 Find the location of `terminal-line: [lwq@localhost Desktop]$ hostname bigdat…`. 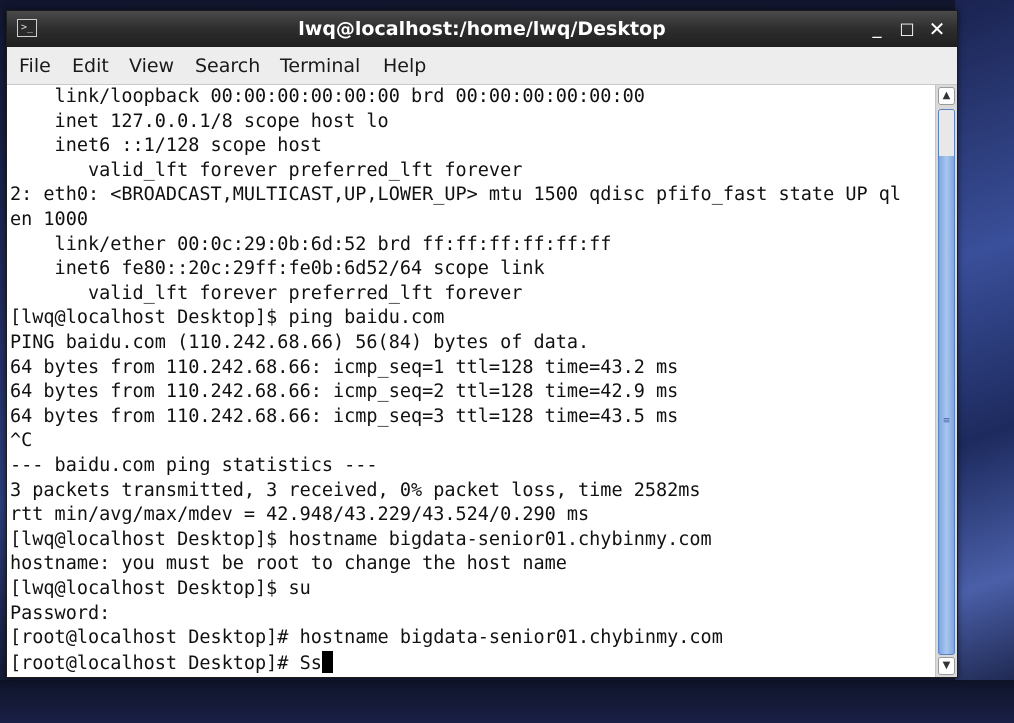

terminal-line: [lwq@localhost Desktop]$ hostname bigdat… is located at coordinates (361, 539).